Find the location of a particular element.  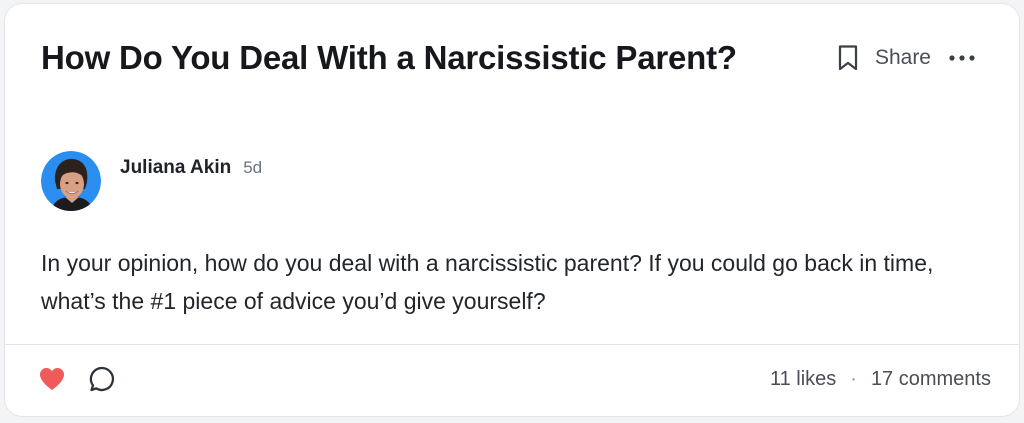

author-row: Juliana Akin 5d is located at coordinates (151, 181).